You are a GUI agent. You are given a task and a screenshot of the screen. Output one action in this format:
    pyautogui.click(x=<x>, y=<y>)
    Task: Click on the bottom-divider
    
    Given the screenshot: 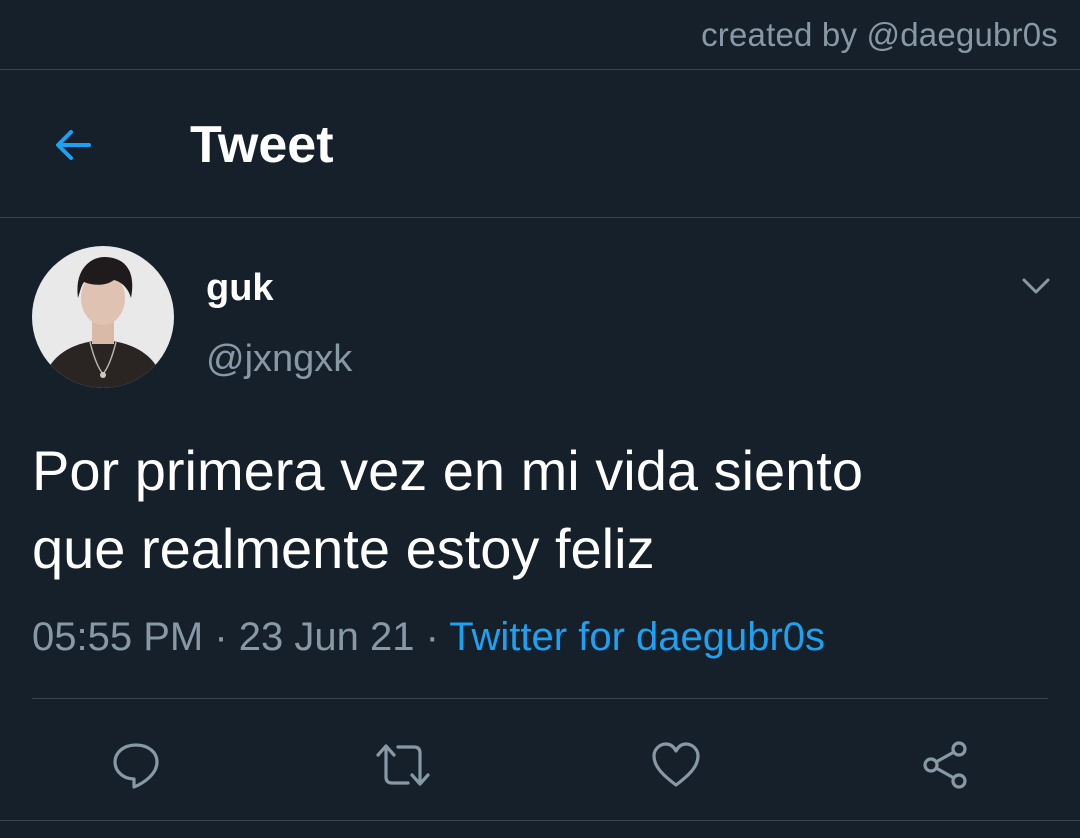 What is the action you would take?
    pyautogui.click(x=540, y=820)
    